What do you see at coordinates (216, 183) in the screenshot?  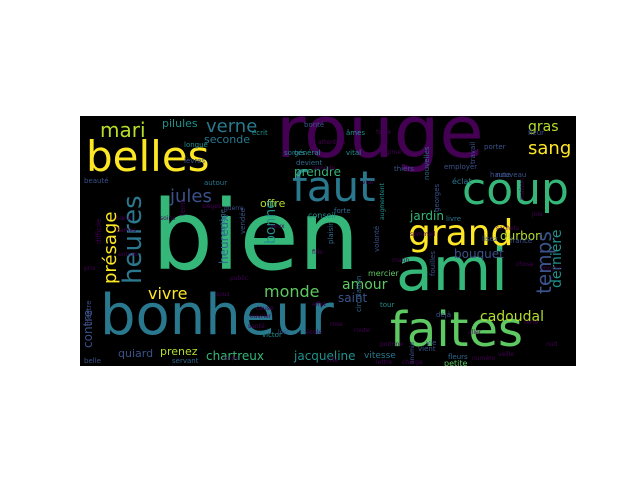 I see `word-autour: autour` at bounding box center [216, 183].